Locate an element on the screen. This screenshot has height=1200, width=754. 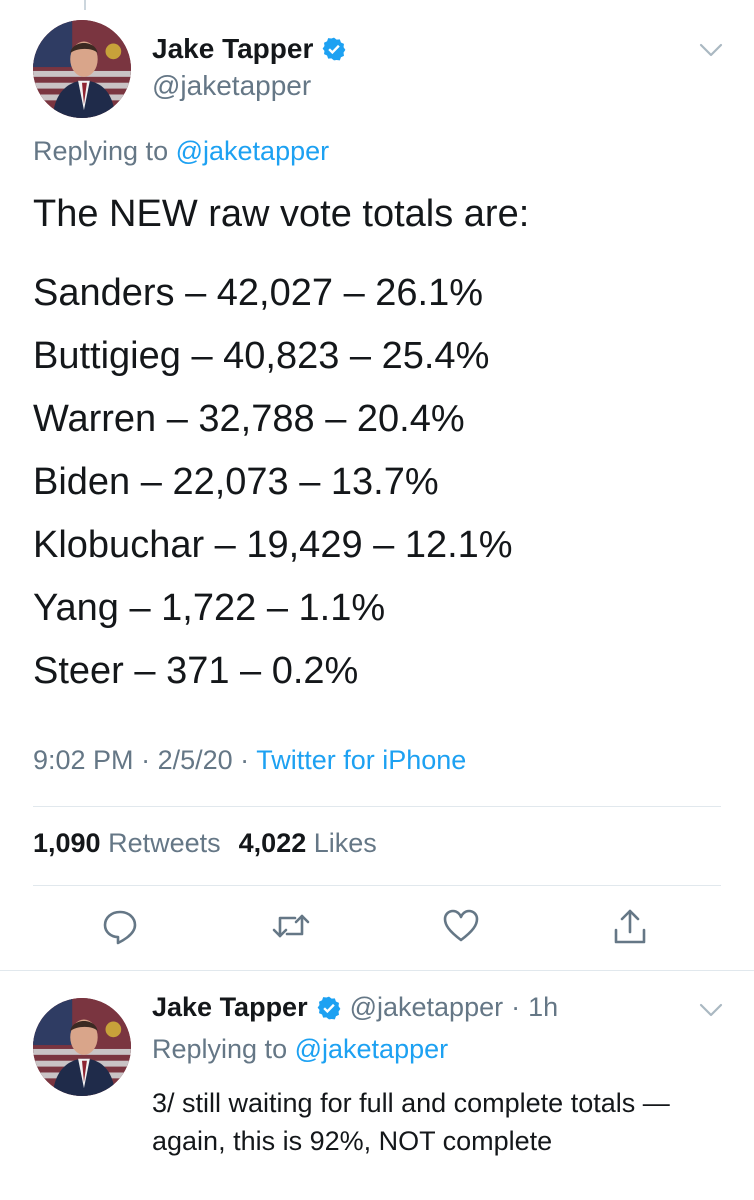
author-handle: @jaketapper is located at coordinates (231, 86).